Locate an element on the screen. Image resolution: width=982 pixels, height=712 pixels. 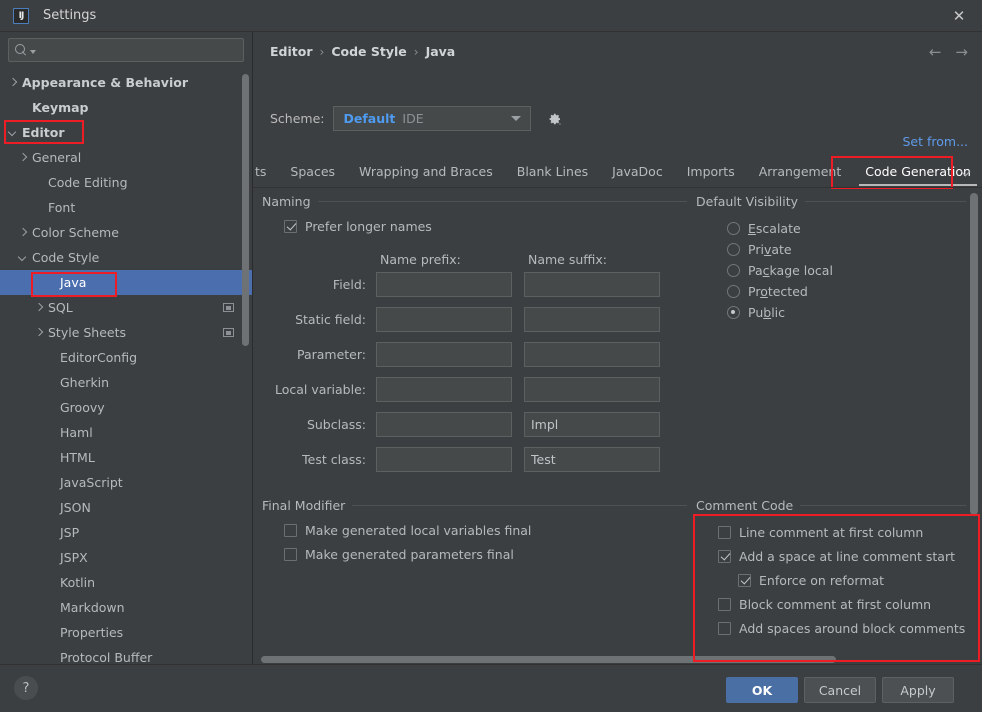
close-icon: ✕ is located at coordinates (959, 15).